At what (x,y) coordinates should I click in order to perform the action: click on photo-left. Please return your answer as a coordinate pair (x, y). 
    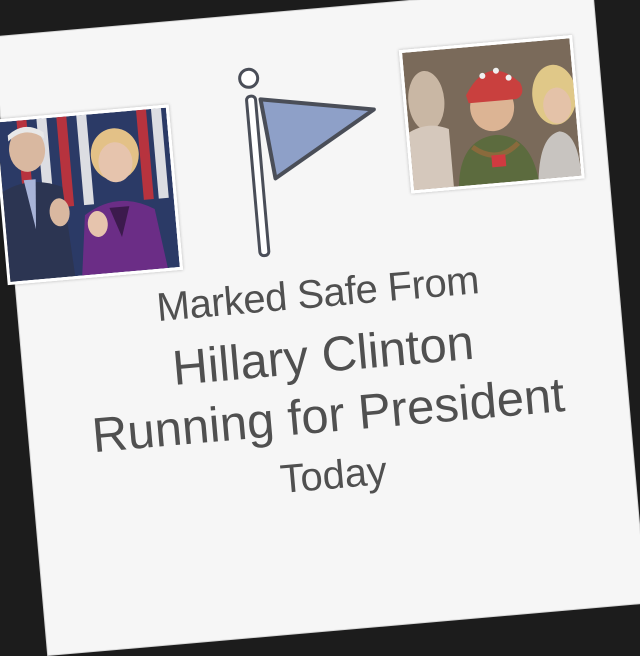
    Looking at the image, I should click on (92, 195).